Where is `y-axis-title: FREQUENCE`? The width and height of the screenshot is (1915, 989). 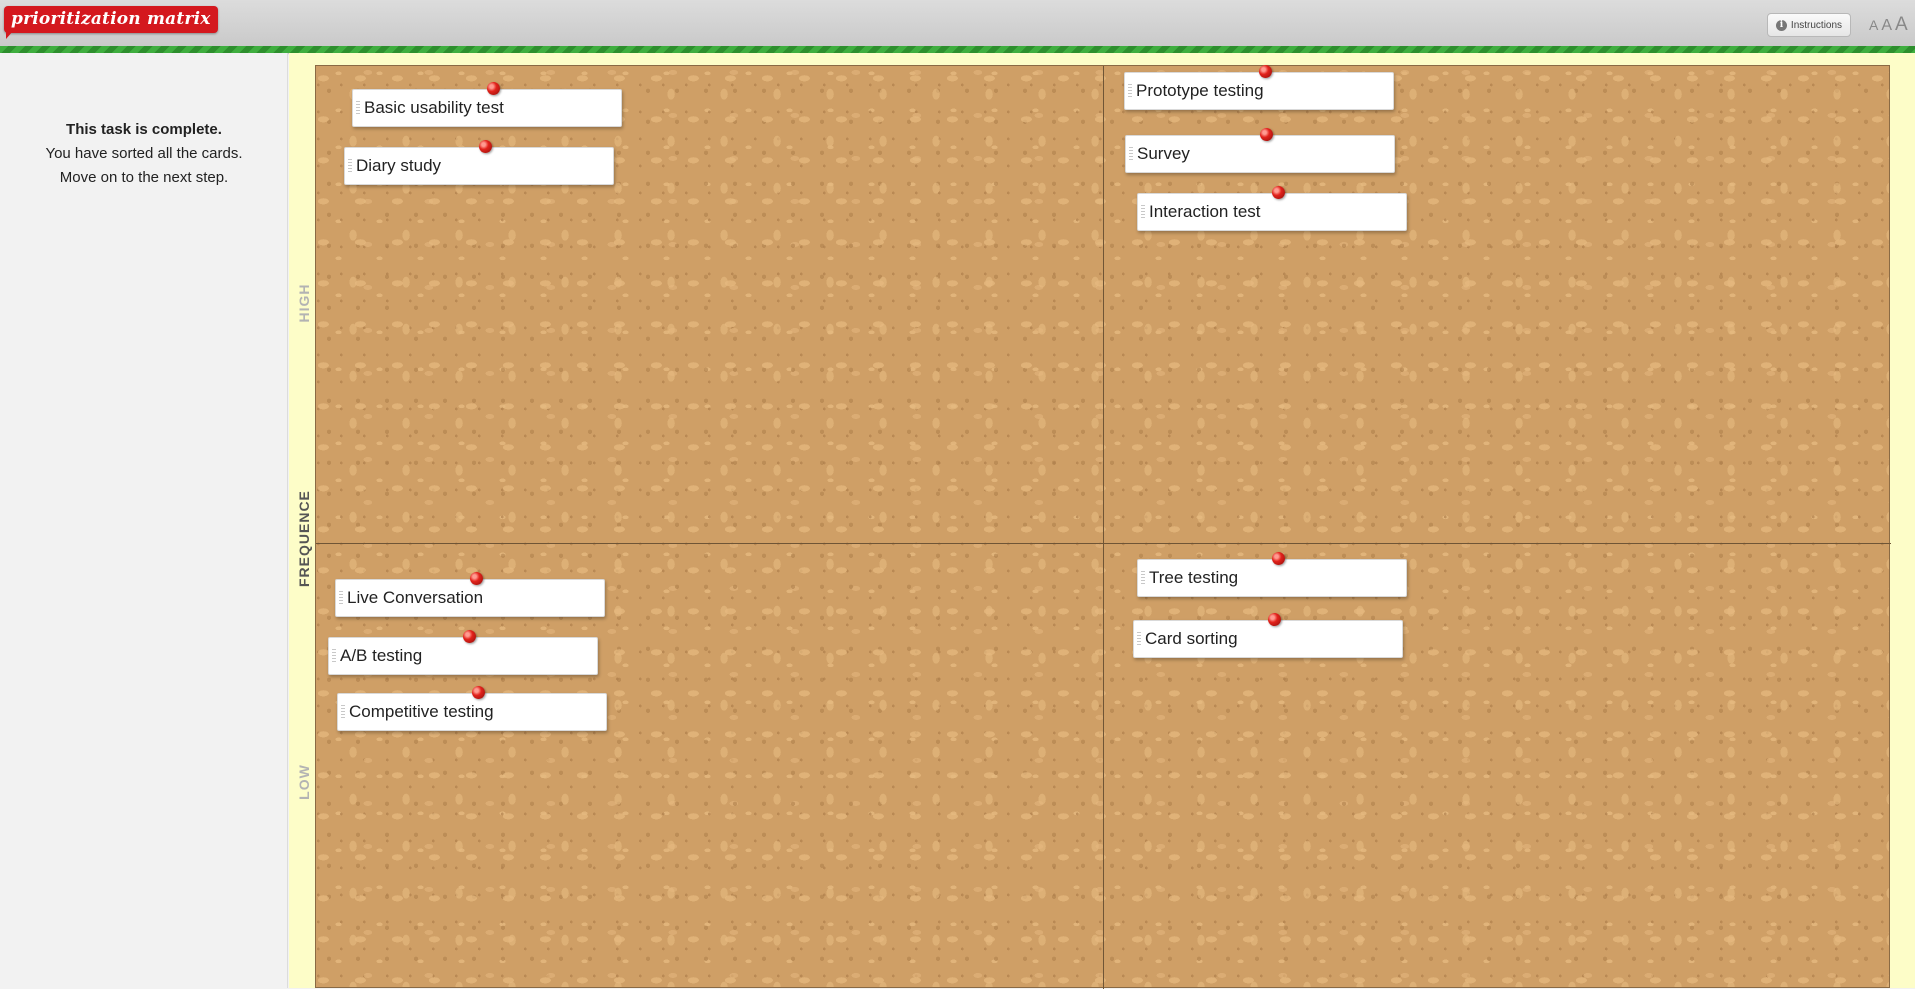
y-axis-title: FREQUENCE is located at coordinates (304, 538).